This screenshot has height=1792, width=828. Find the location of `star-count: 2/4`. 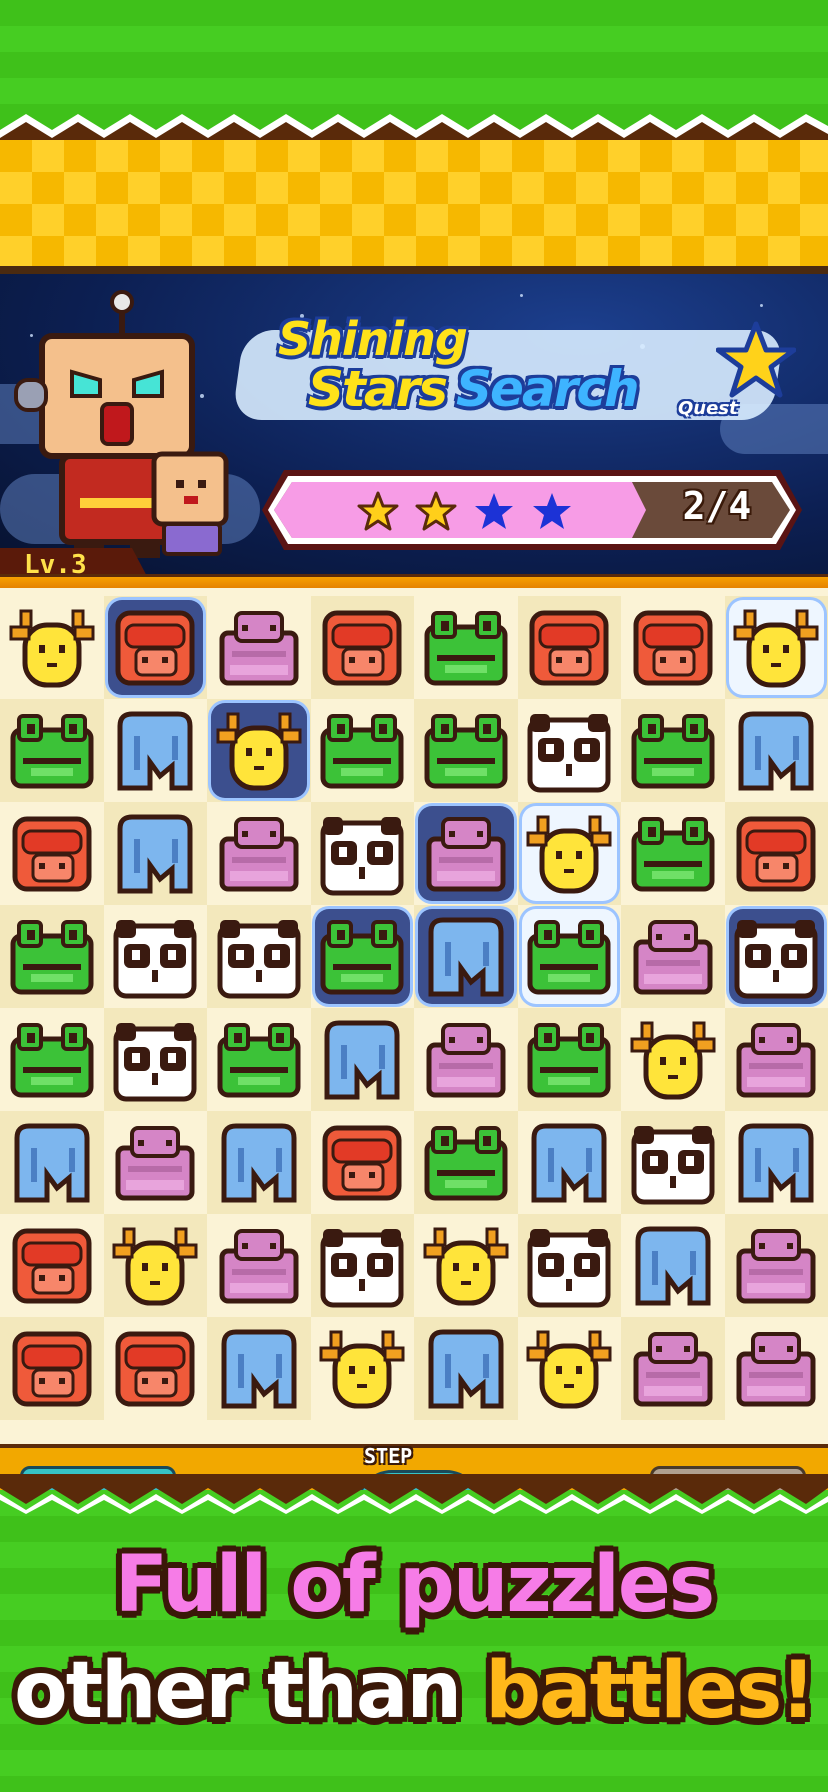

star-count: 2/4 is located at coordinates (717, 506).